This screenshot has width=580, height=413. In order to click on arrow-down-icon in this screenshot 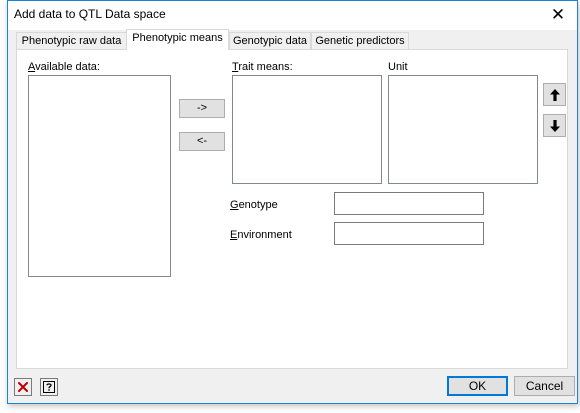, I will do `click(554, 125)`.